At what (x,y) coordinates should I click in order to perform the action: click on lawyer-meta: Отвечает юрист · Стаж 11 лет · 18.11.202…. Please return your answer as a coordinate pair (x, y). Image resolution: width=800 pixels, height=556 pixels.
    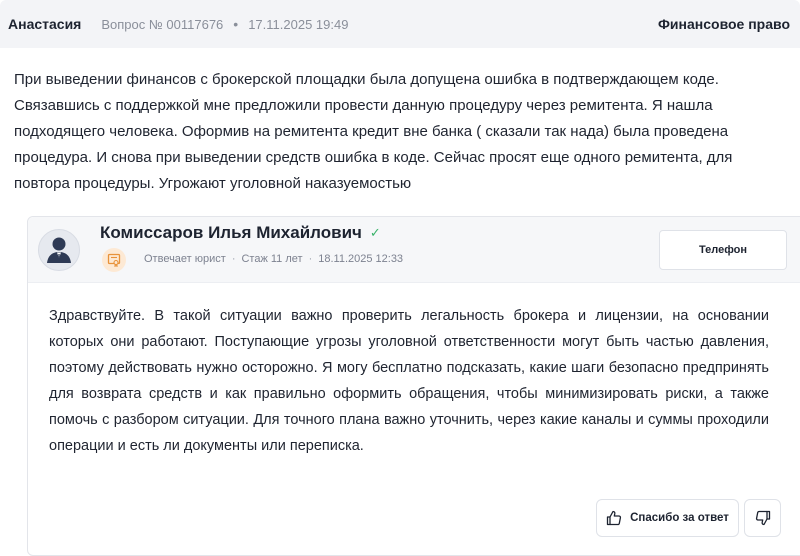
    Looking at the image, I should click on (273, 259).